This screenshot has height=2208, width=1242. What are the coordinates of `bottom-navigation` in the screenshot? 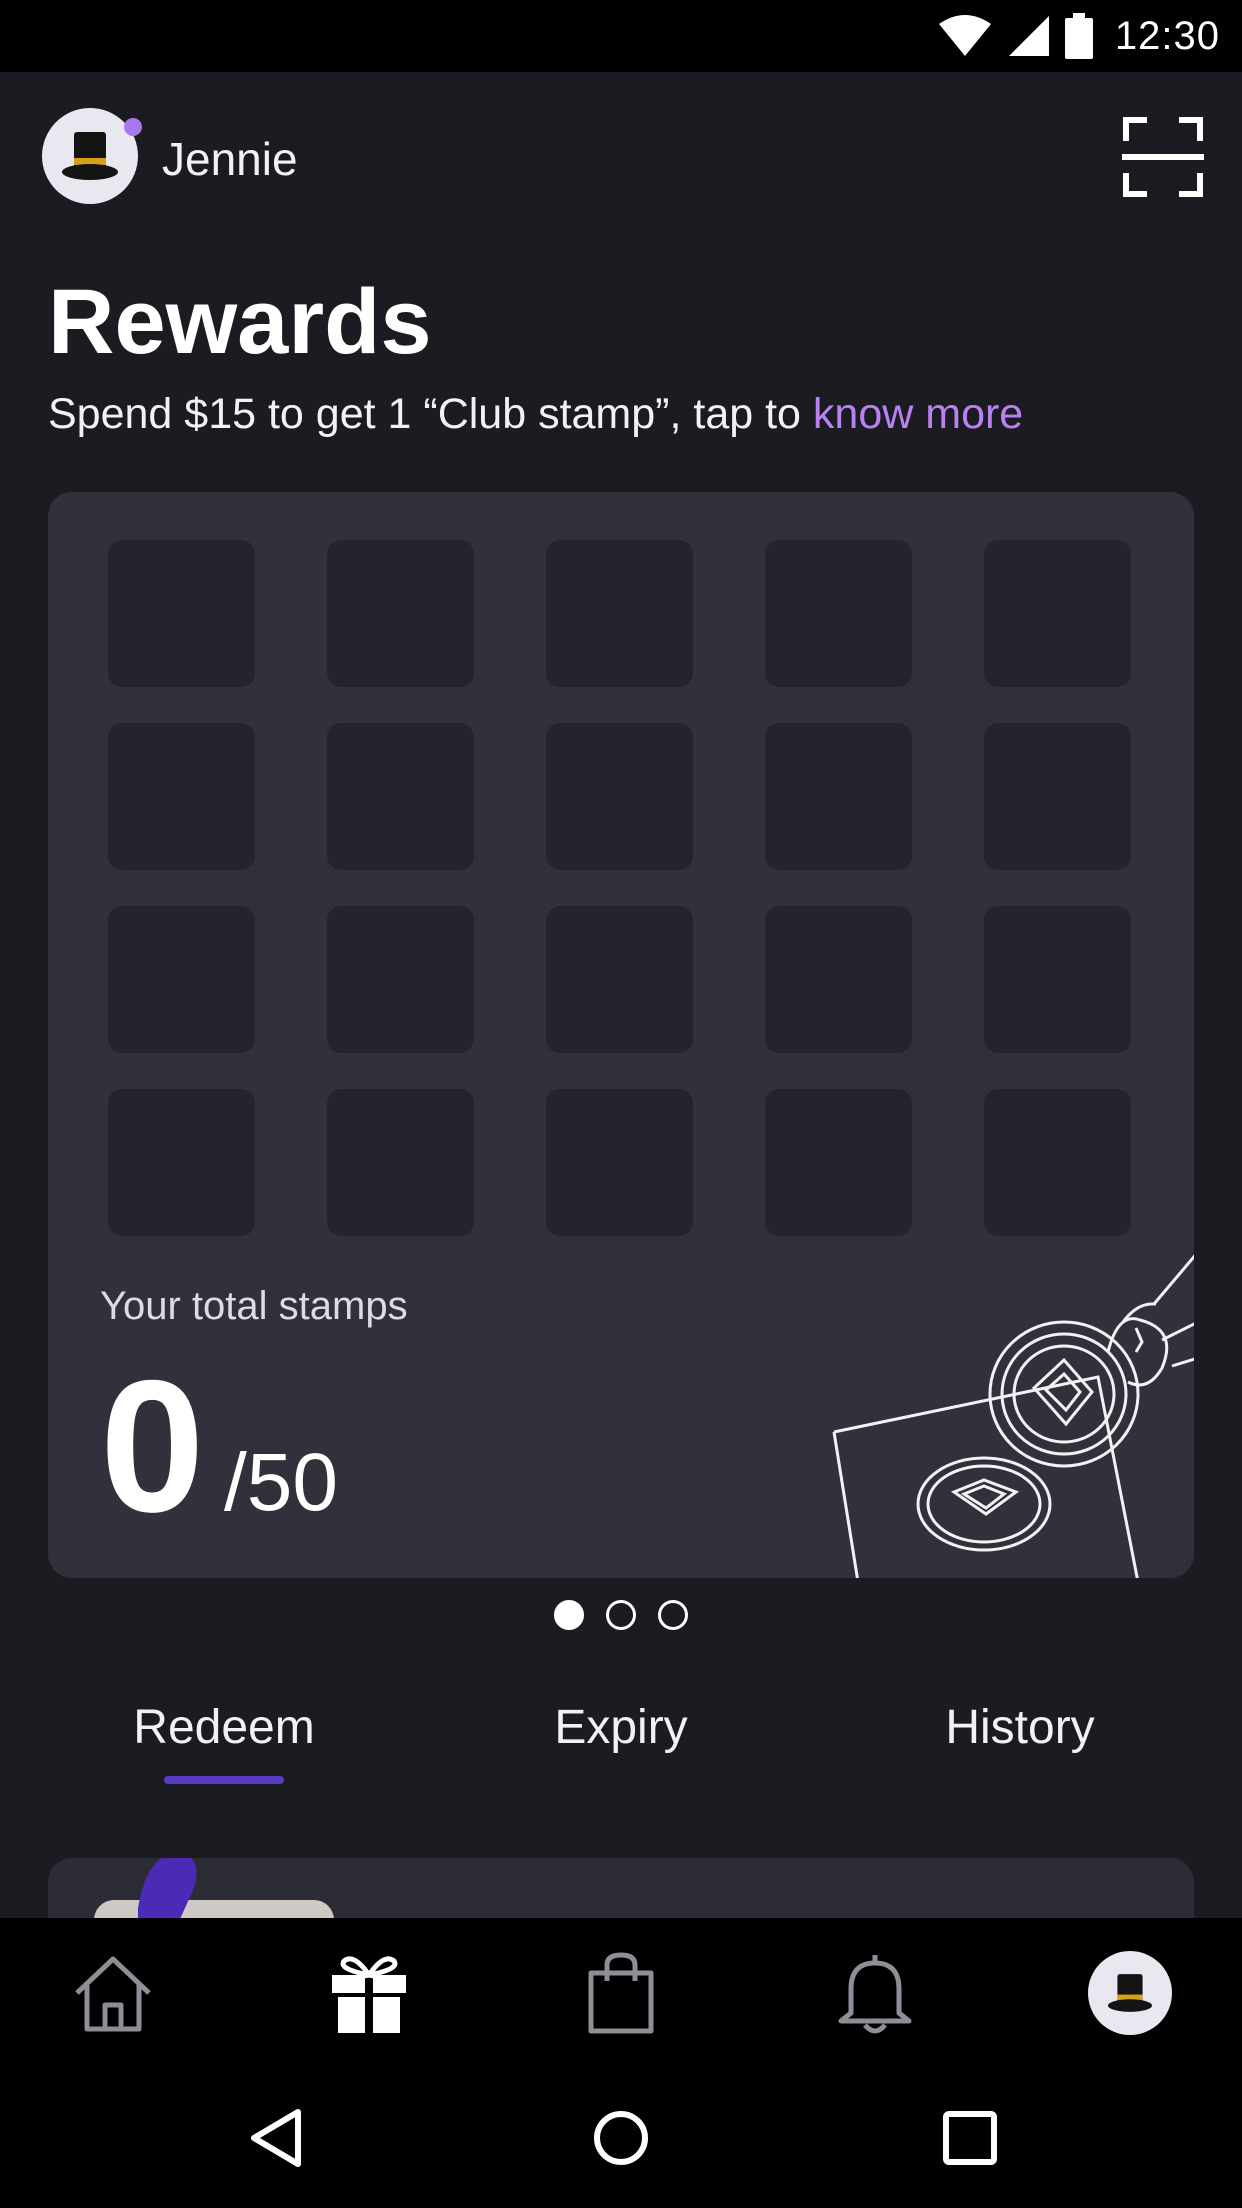 It's located at (621, 1993).